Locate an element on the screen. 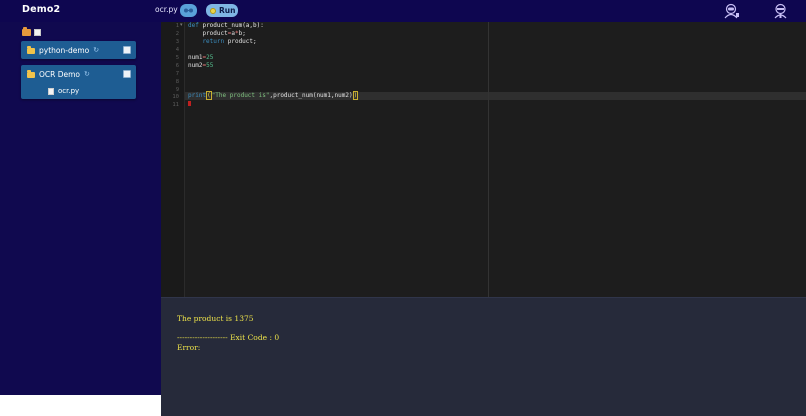 This screenshot has width=806, height=416. project-row: OCR Demo ↻ is located at coordinates (78, 74).